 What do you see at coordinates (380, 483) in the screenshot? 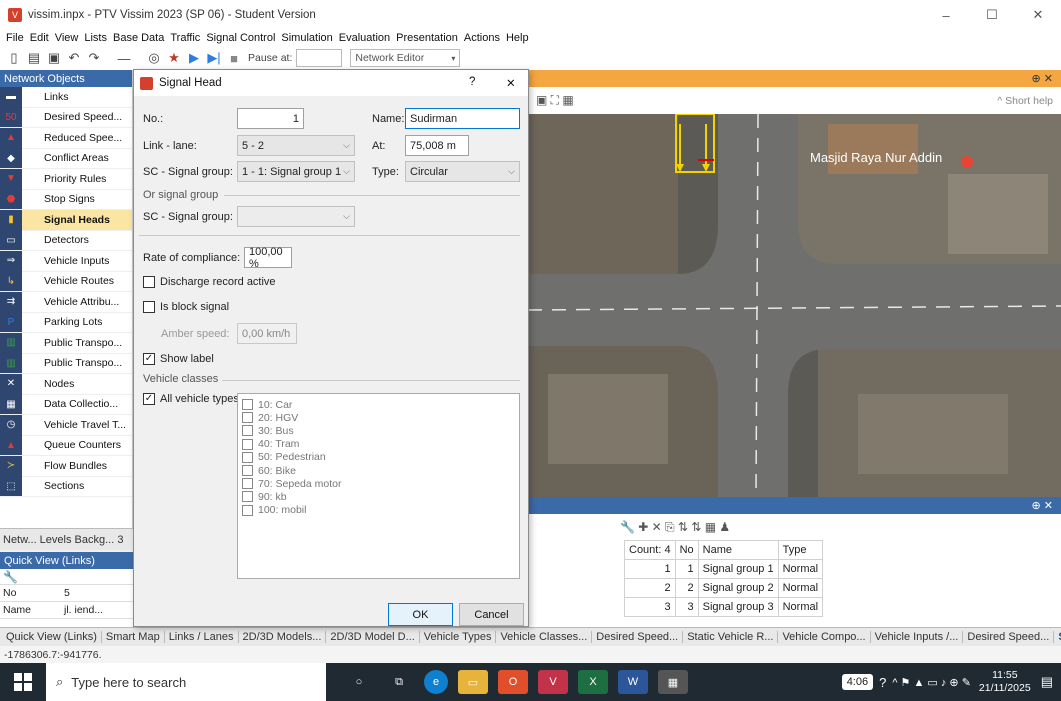
I see `vehicle-class-item: 70: Sepeda motor` at bounding box center [380, 483].